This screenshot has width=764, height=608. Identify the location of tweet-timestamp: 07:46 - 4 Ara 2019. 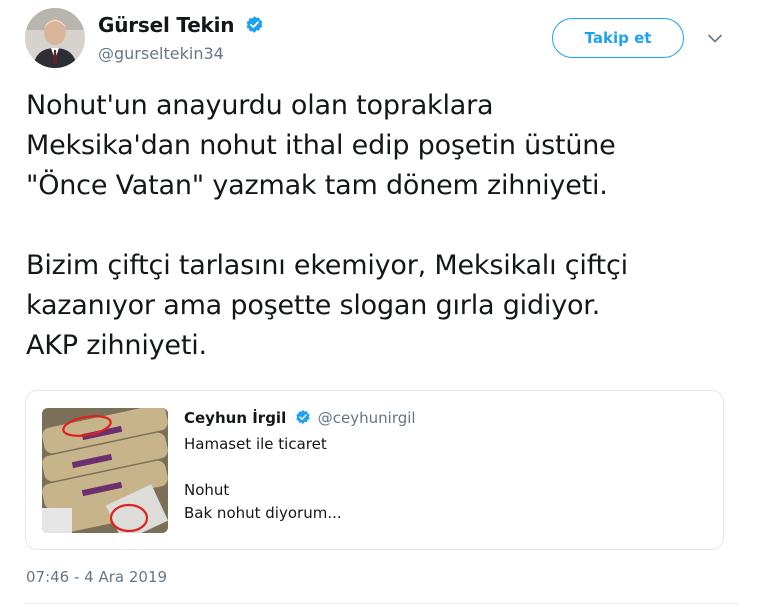
(96, 577).